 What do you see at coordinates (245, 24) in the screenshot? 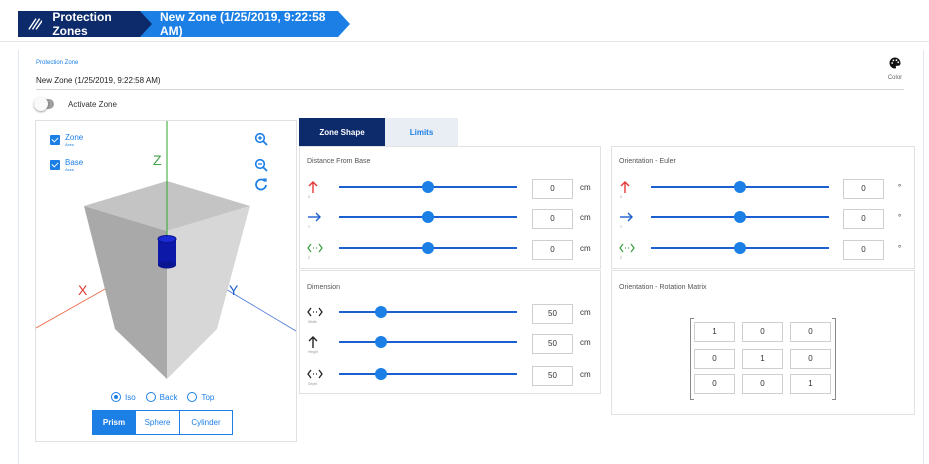
I see `breadcrumb-current: New Zone (1/25/2019, 9:22:58 AM)` at bounding box center [245, 24].